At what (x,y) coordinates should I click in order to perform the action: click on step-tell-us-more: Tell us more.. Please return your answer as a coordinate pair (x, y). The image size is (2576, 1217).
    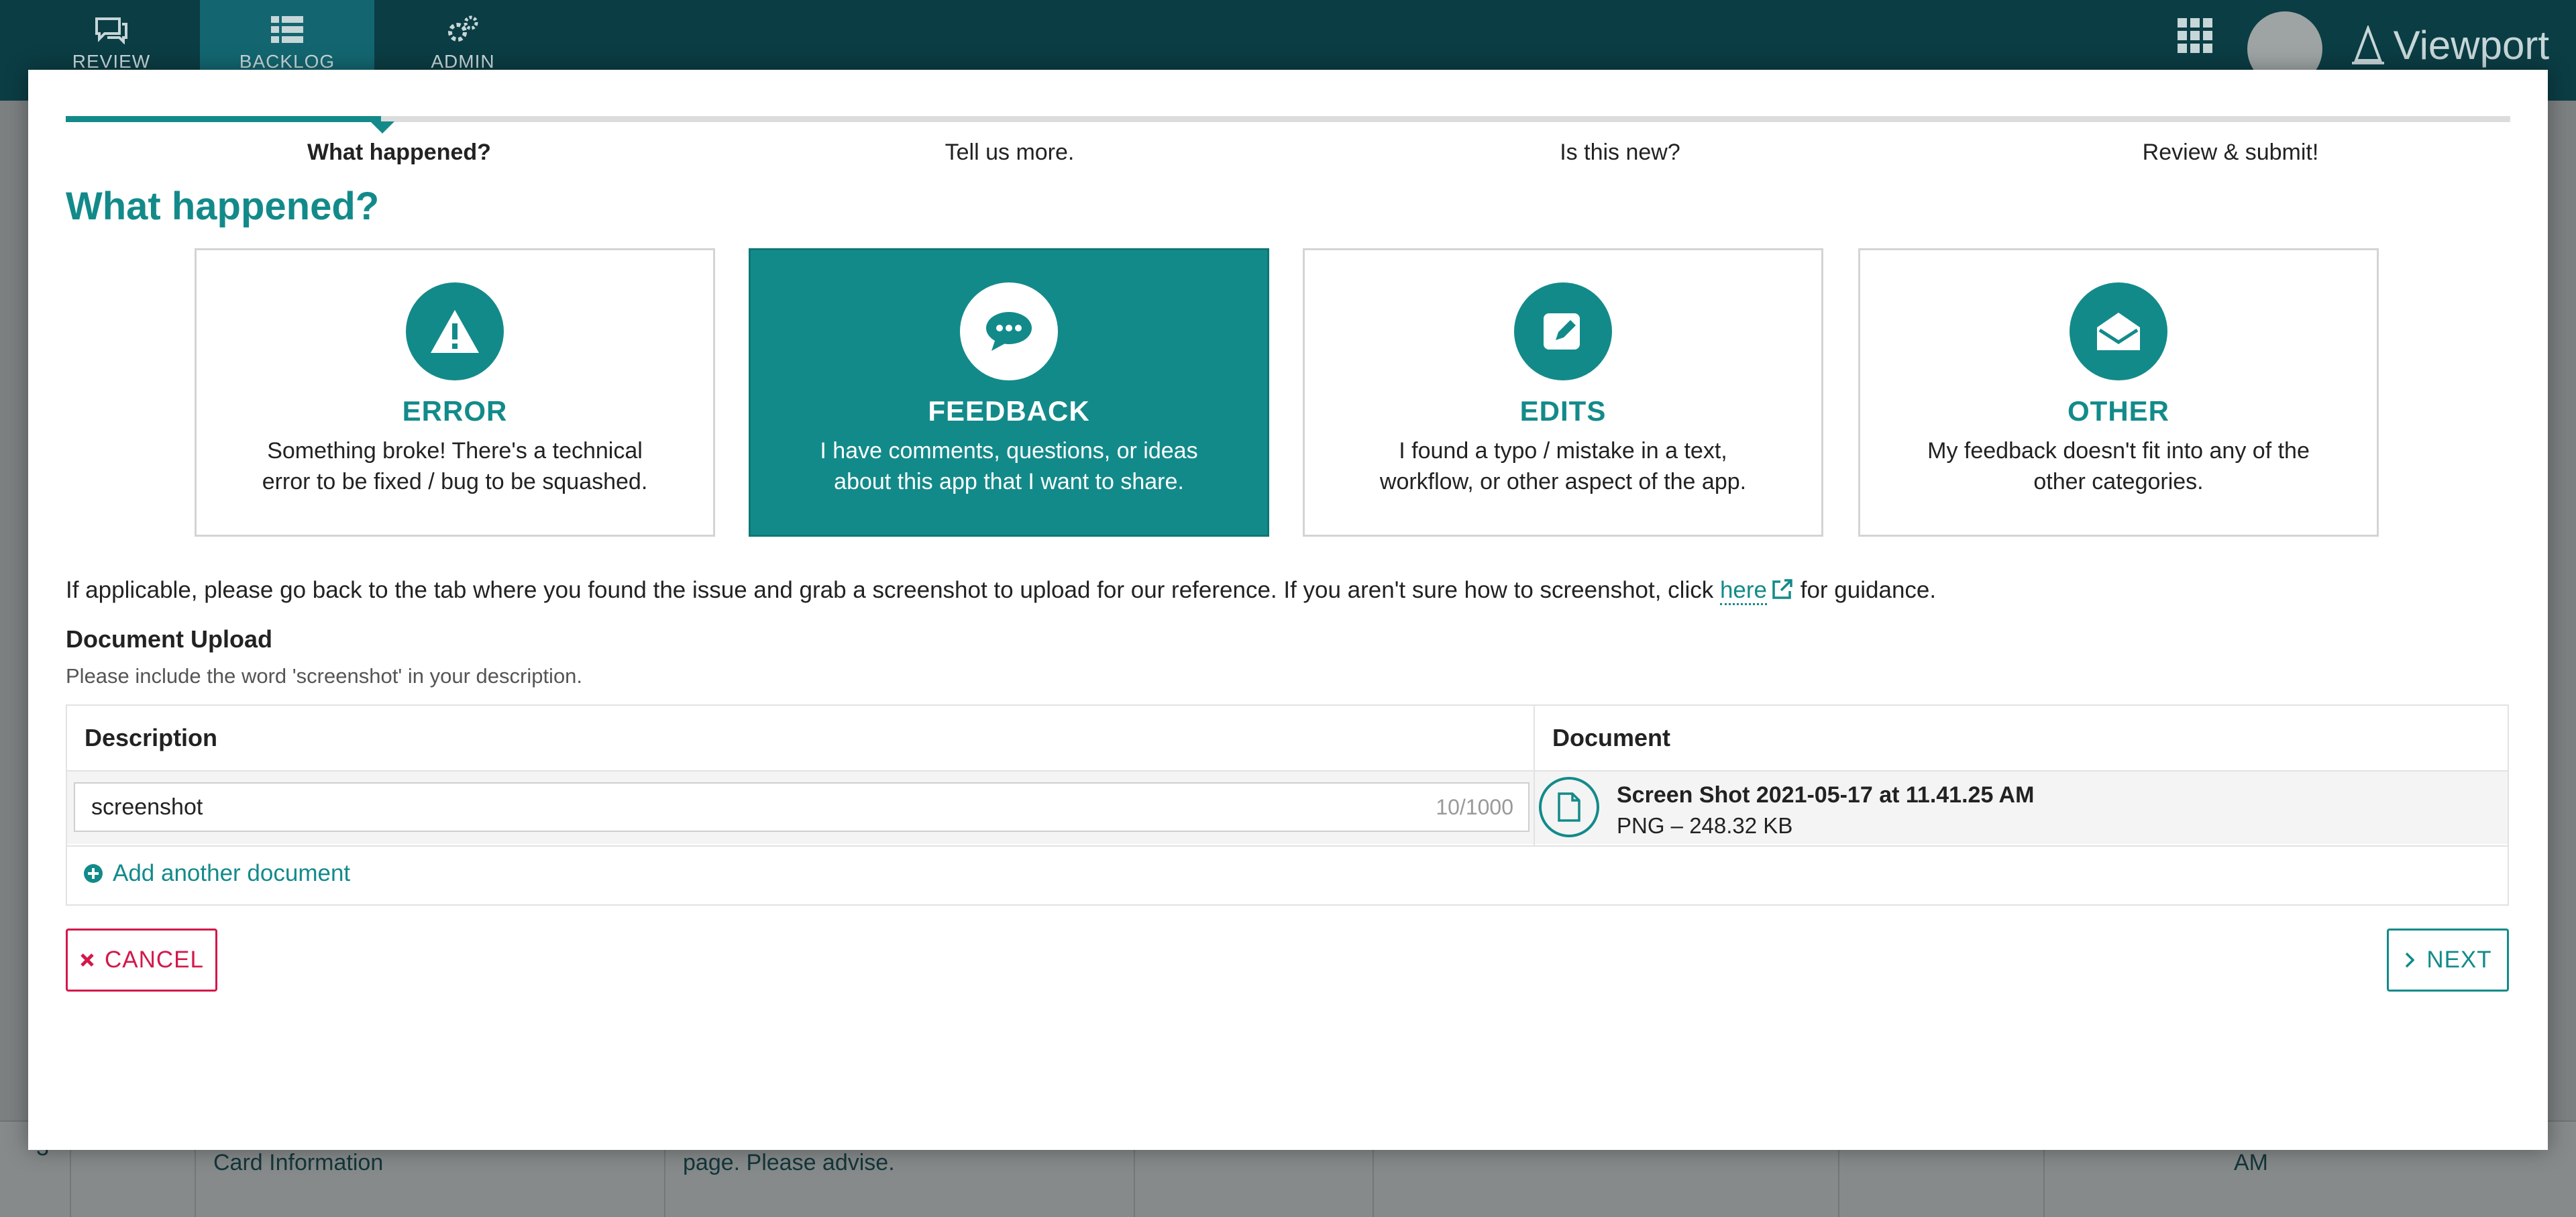
    Looking at the image, I should click on (1010, 152).